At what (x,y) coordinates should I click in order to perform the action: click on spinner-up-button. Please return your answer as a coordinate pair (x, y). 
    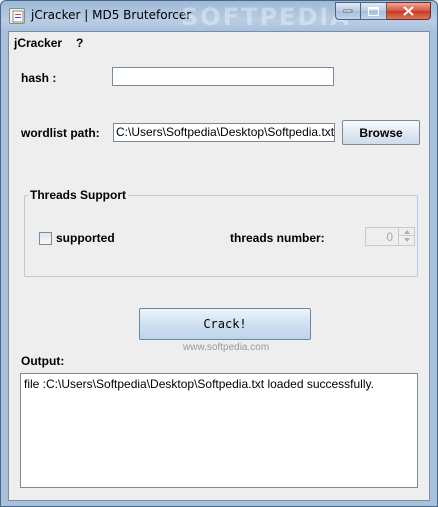
    Looking at the image, I should click on (406, 232).